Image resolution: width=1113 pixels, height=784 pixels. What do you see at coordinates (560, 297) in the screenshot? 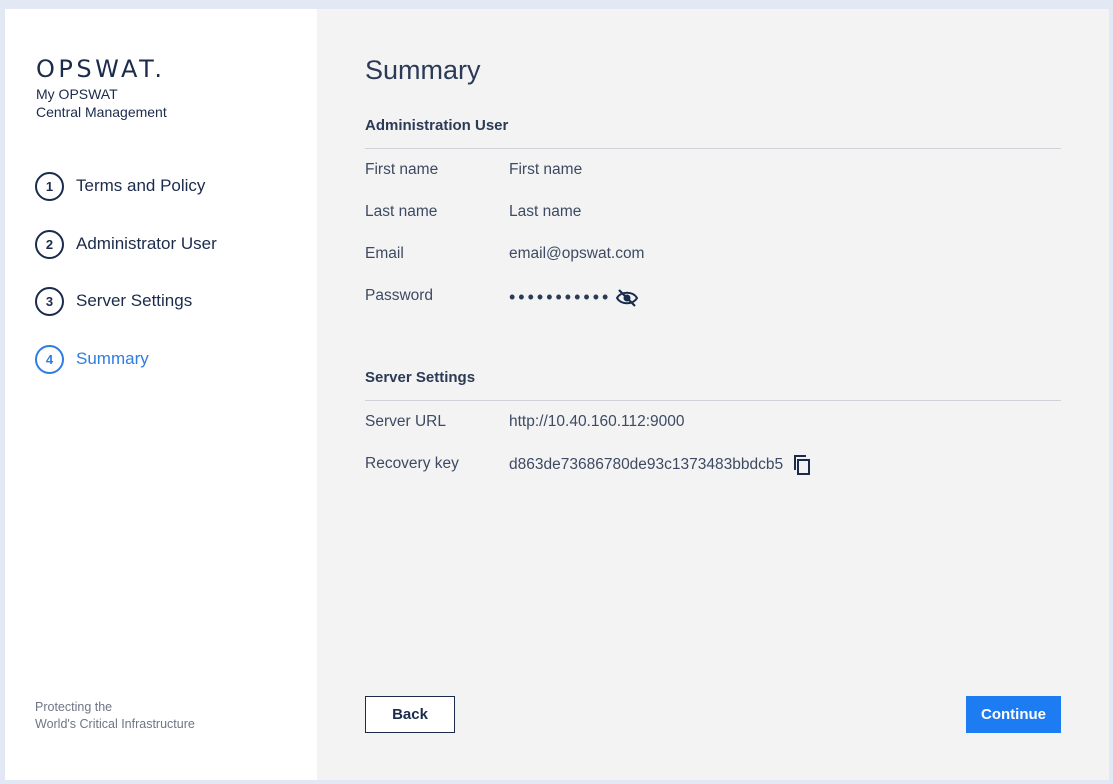
I see `password-masked: •••••••••••` at bounding box center [560, 297].